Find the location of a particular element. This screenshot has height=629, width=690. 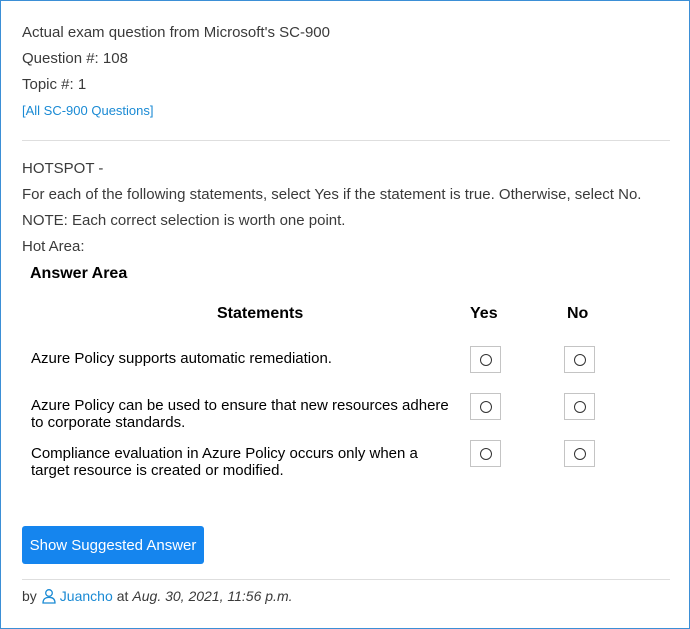

no-header: No is located at coordinates (578, 313).